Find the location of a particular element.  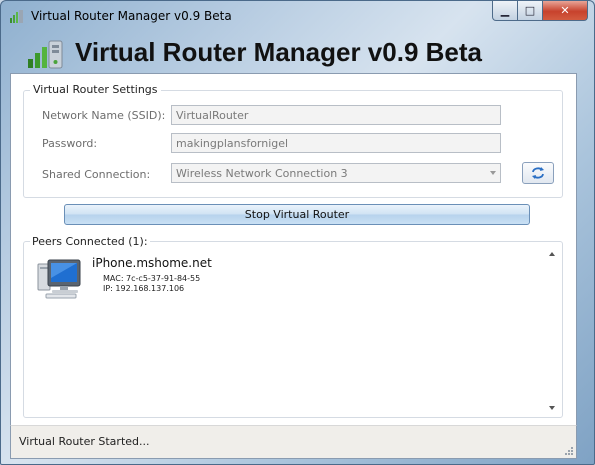

peers-scrollbar is located at coordinates (552, 331).